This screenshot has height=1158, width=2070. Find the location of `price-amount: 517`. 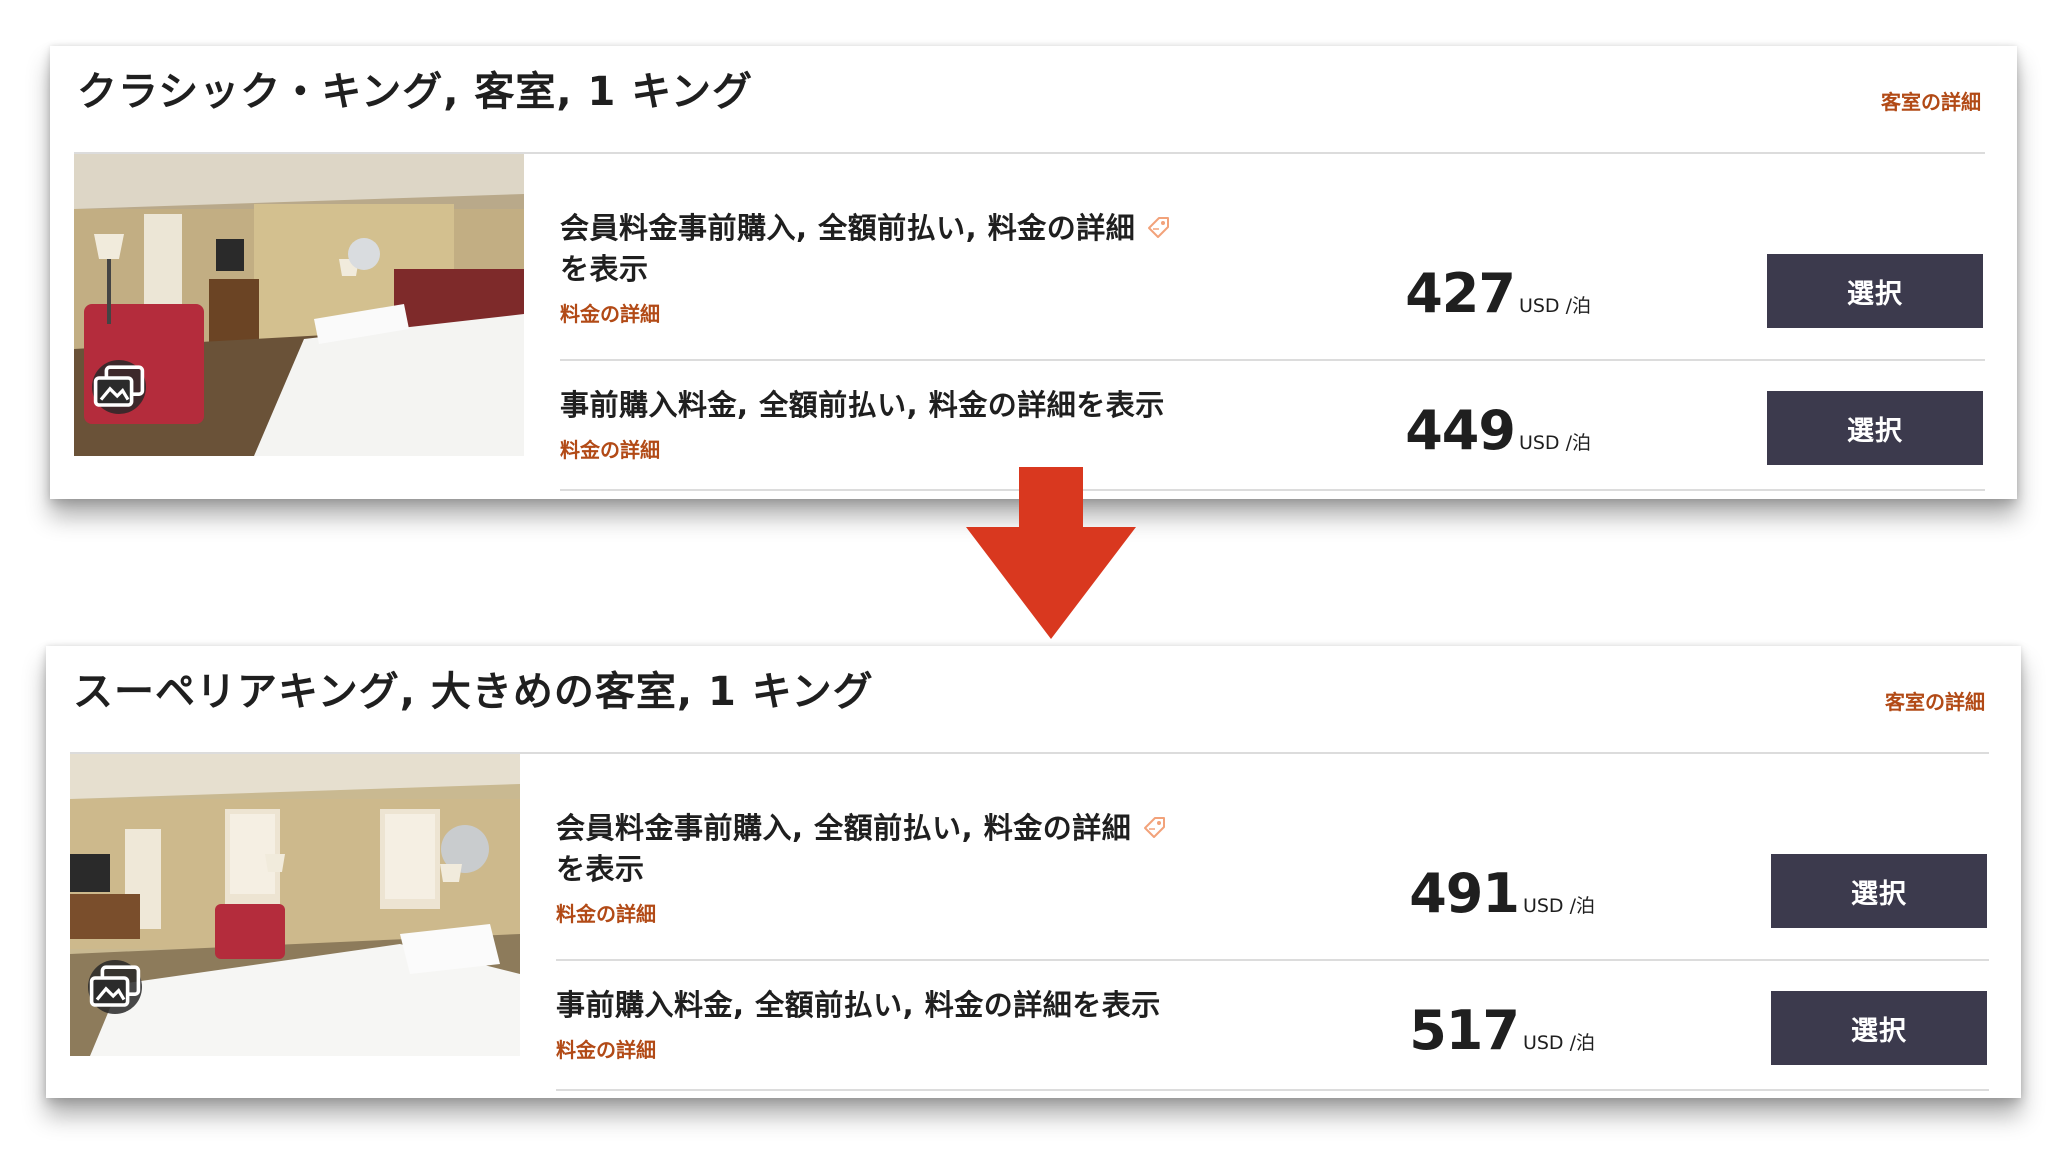

price-amount: 517 is located at coordinates (1464, 1030).